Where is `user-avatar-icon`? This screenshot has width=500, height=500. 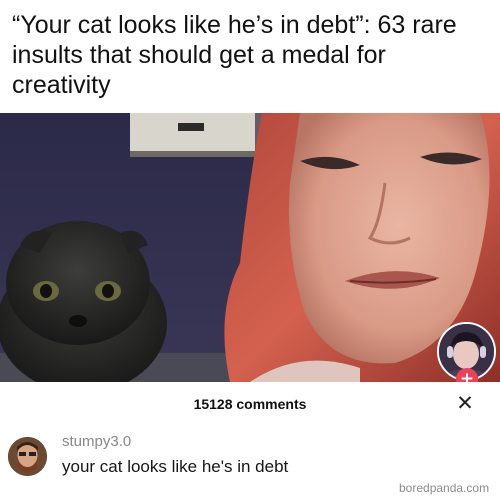
user-avatar-icon is located at coordinates (27, 456).